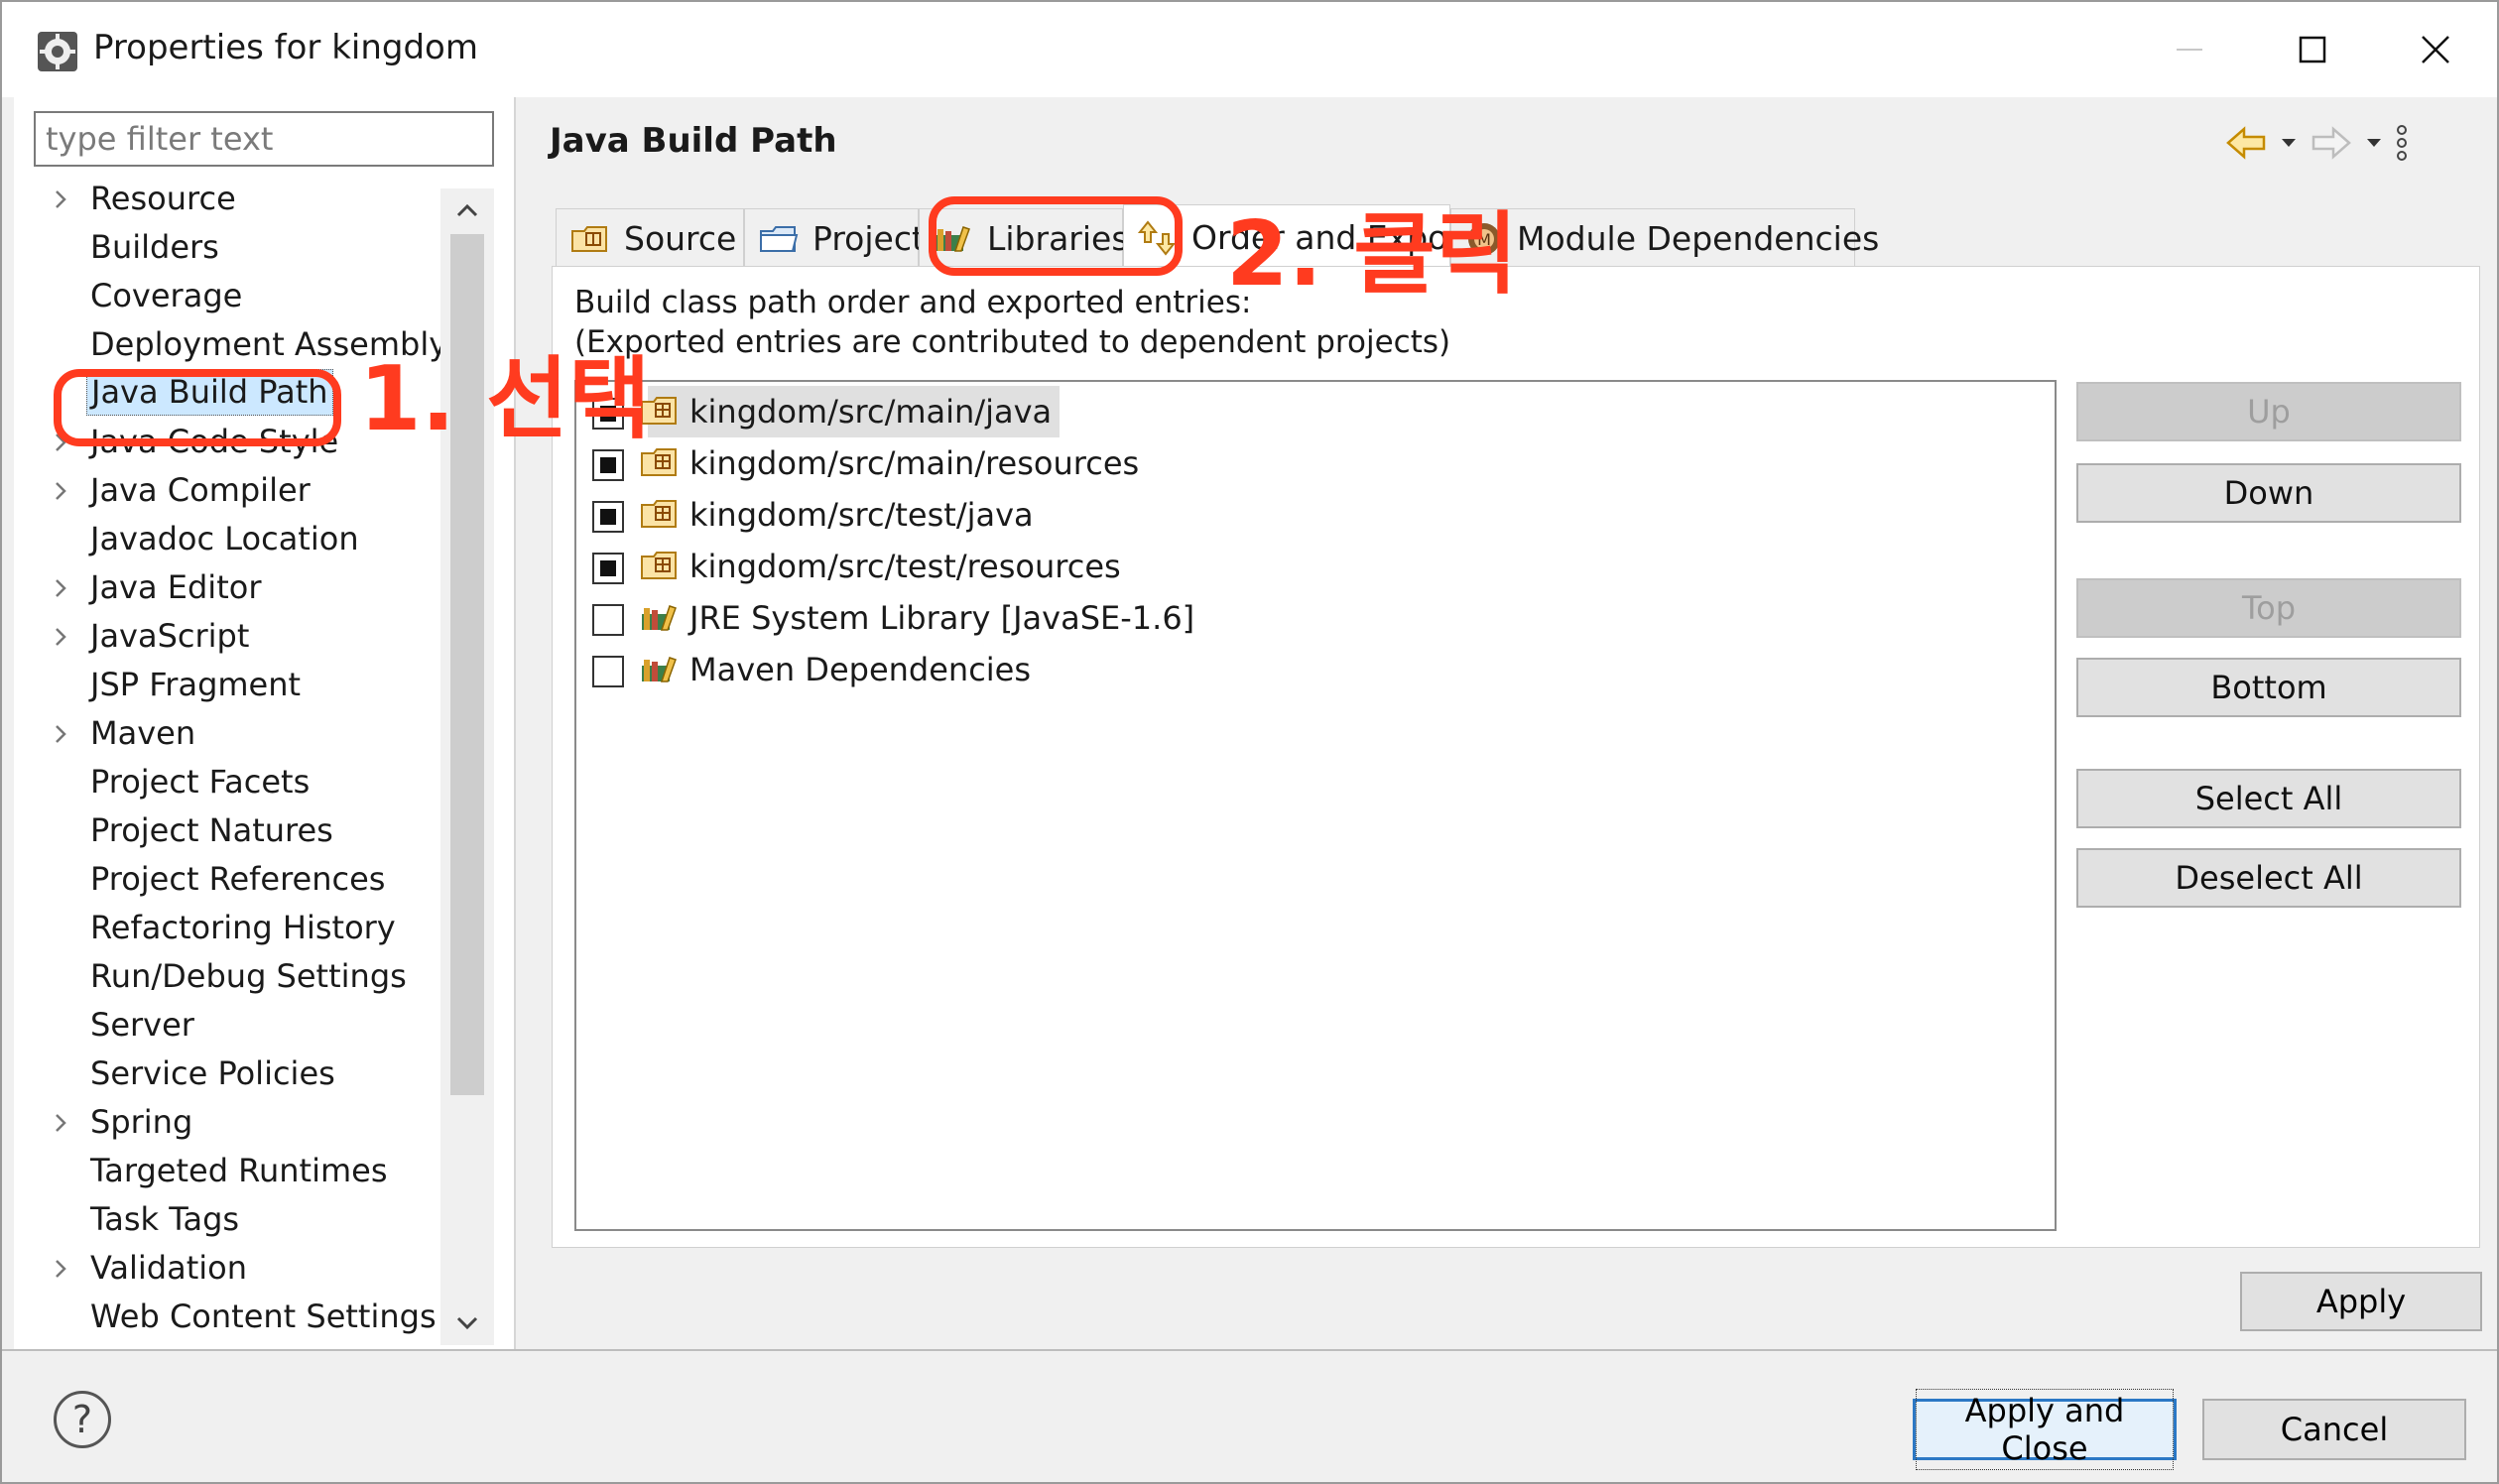  I want to click on deselect-all-button: Deselect All, so click(2269, 878).